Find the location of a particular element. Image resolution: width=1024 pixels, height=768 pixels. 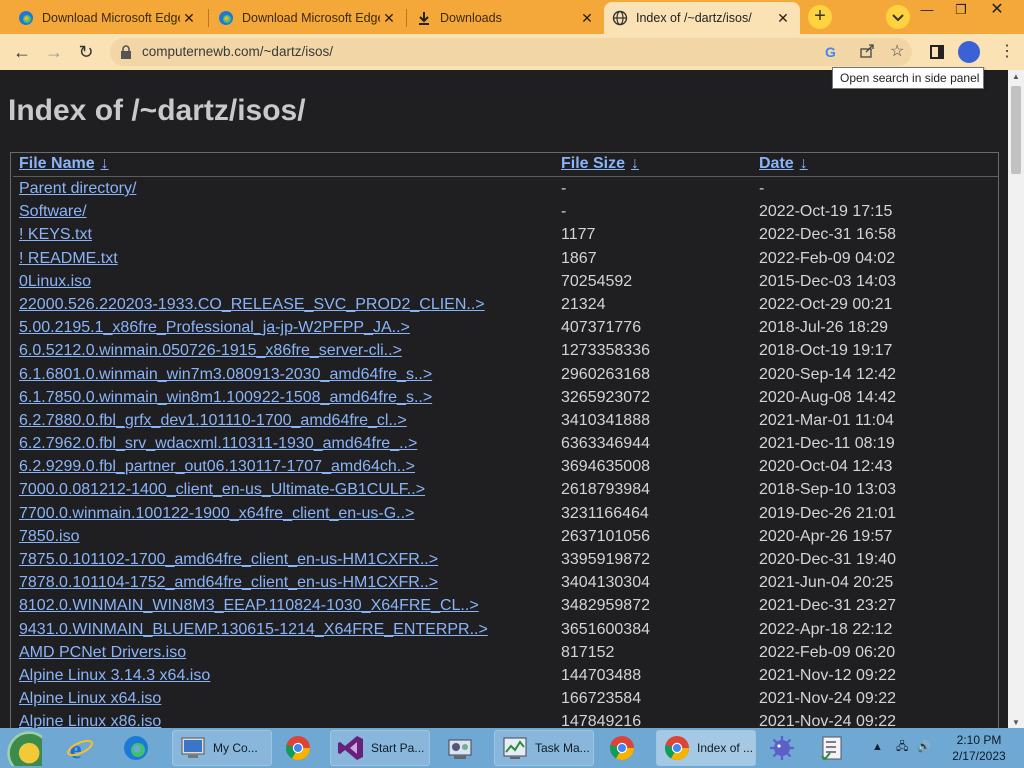

browser-tab-4: Index of /~dartz/isos/ ✕ is located at coordinates (702, 18).